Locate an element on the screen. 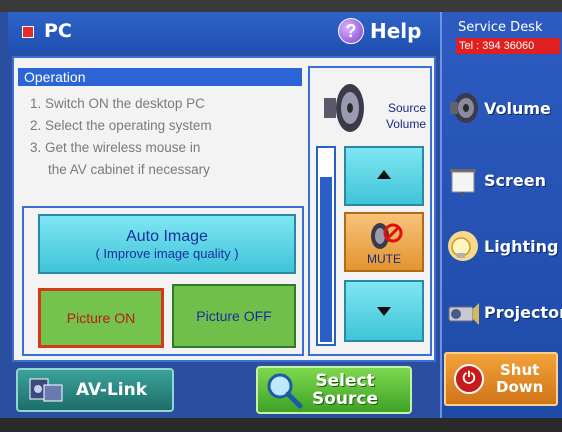 This screenshot has width=562, height=432. side-menu-lighting: Lighting is located at coordinates (504, 246).